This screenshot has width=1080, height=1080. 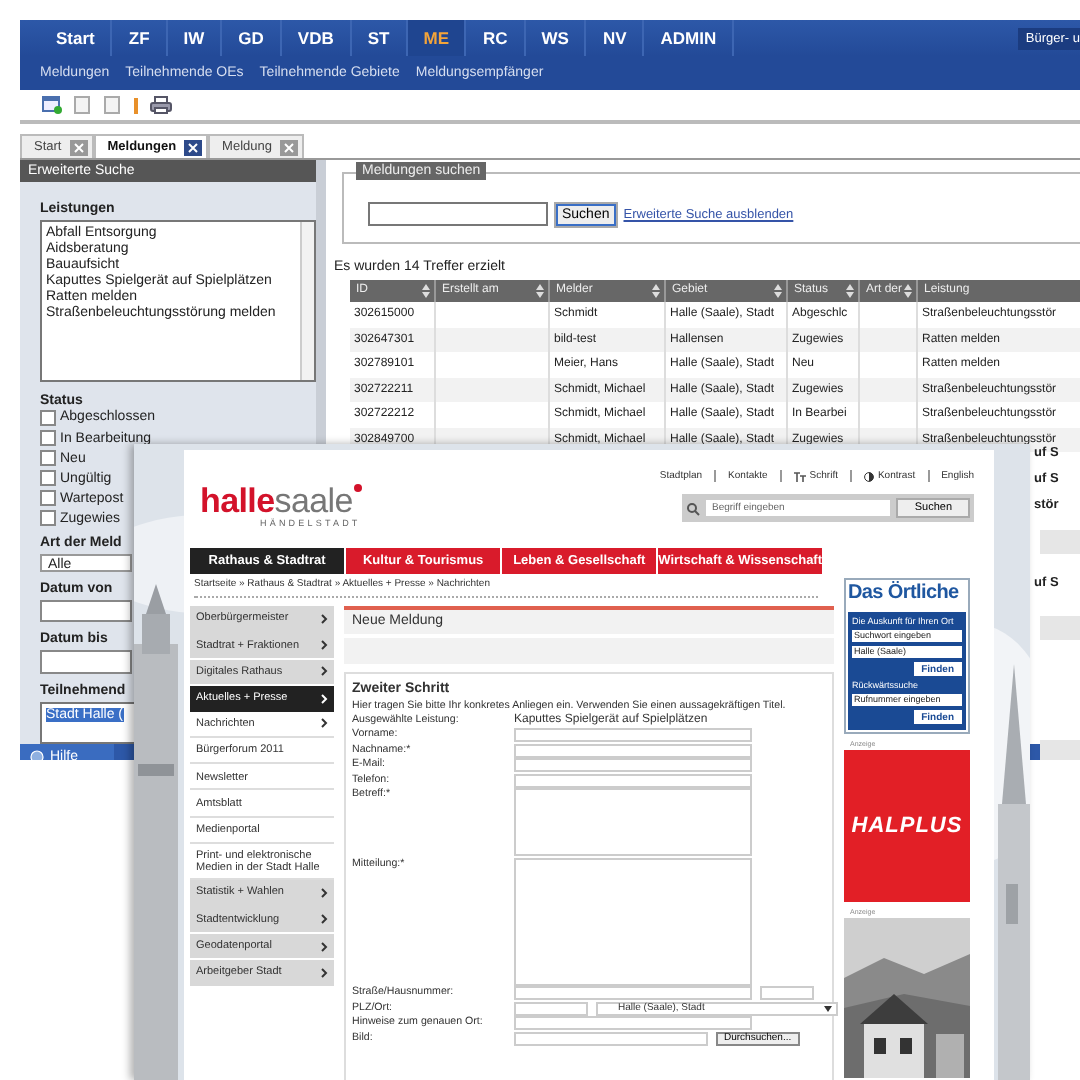 What do you see at coordinates (307, 301) in the screenshot?
I see `scroll-bar` at bounding box center [307, 301].